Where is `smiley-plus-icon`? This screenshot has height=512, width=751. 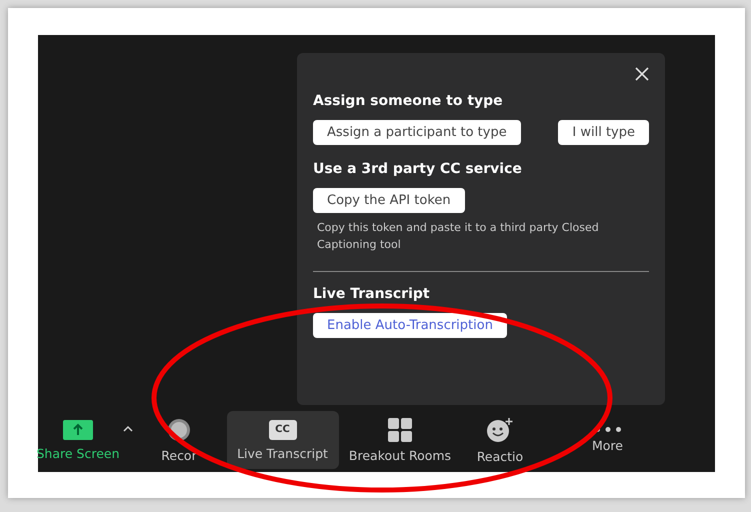
smiley-plus-icon is located at coordinates (500, 429).